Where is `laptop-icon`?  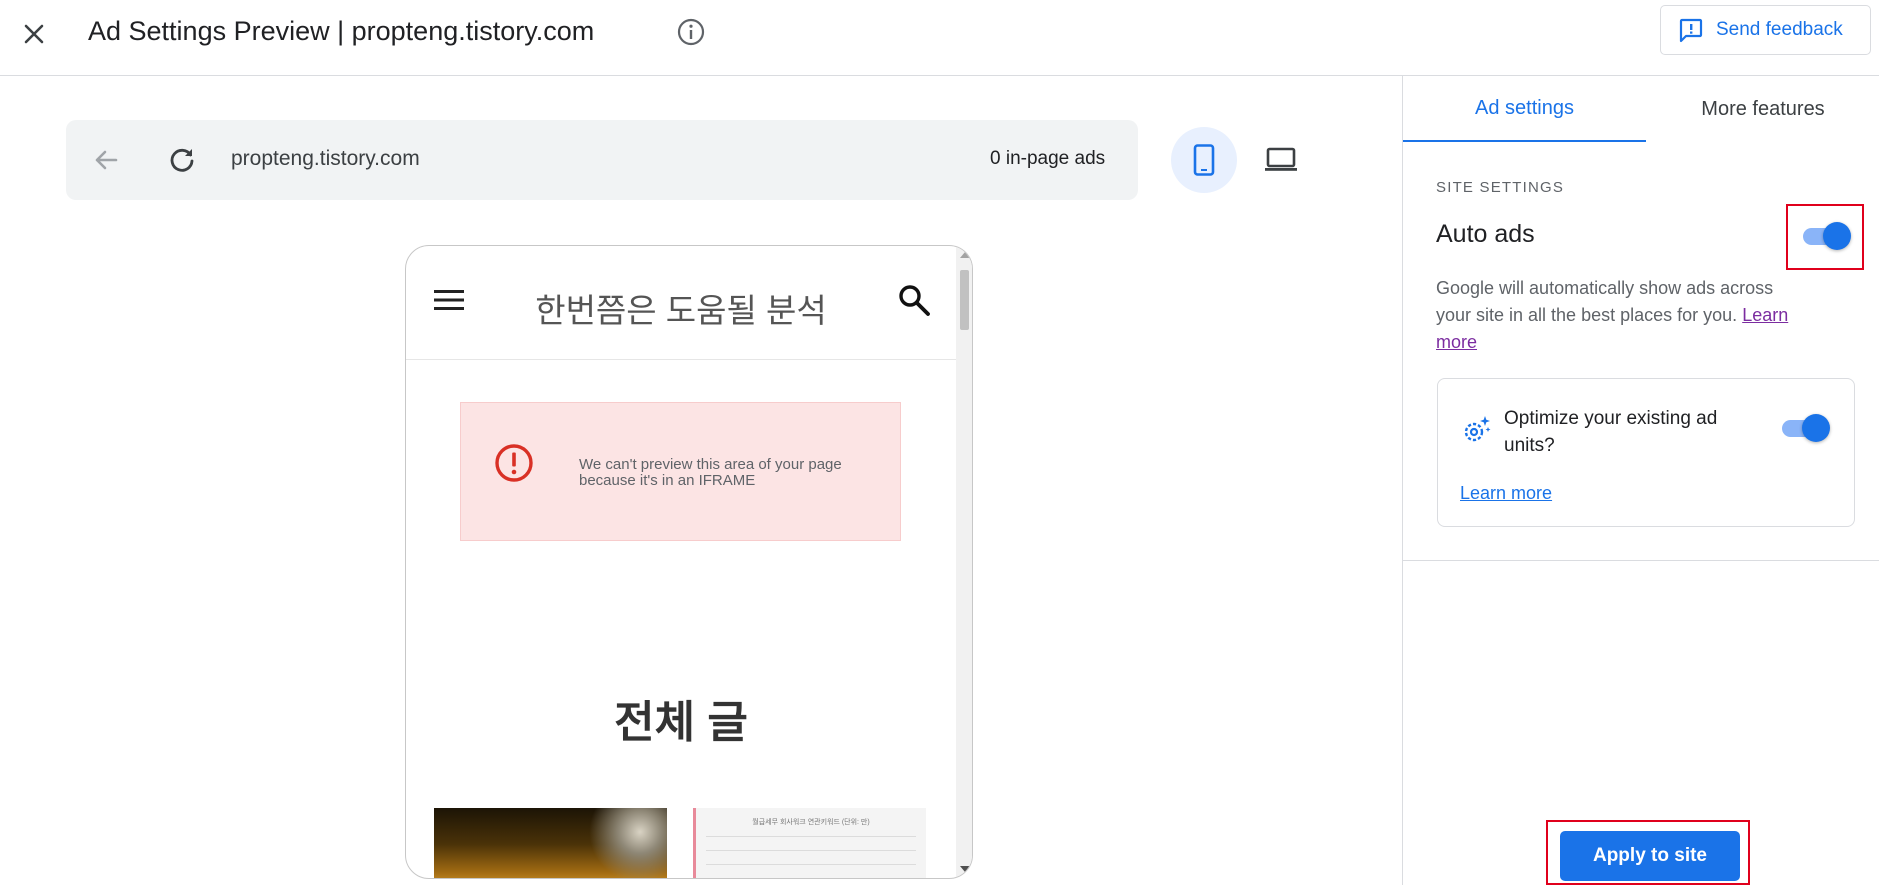 laptop-icon is located at coordinates (1281, 159).